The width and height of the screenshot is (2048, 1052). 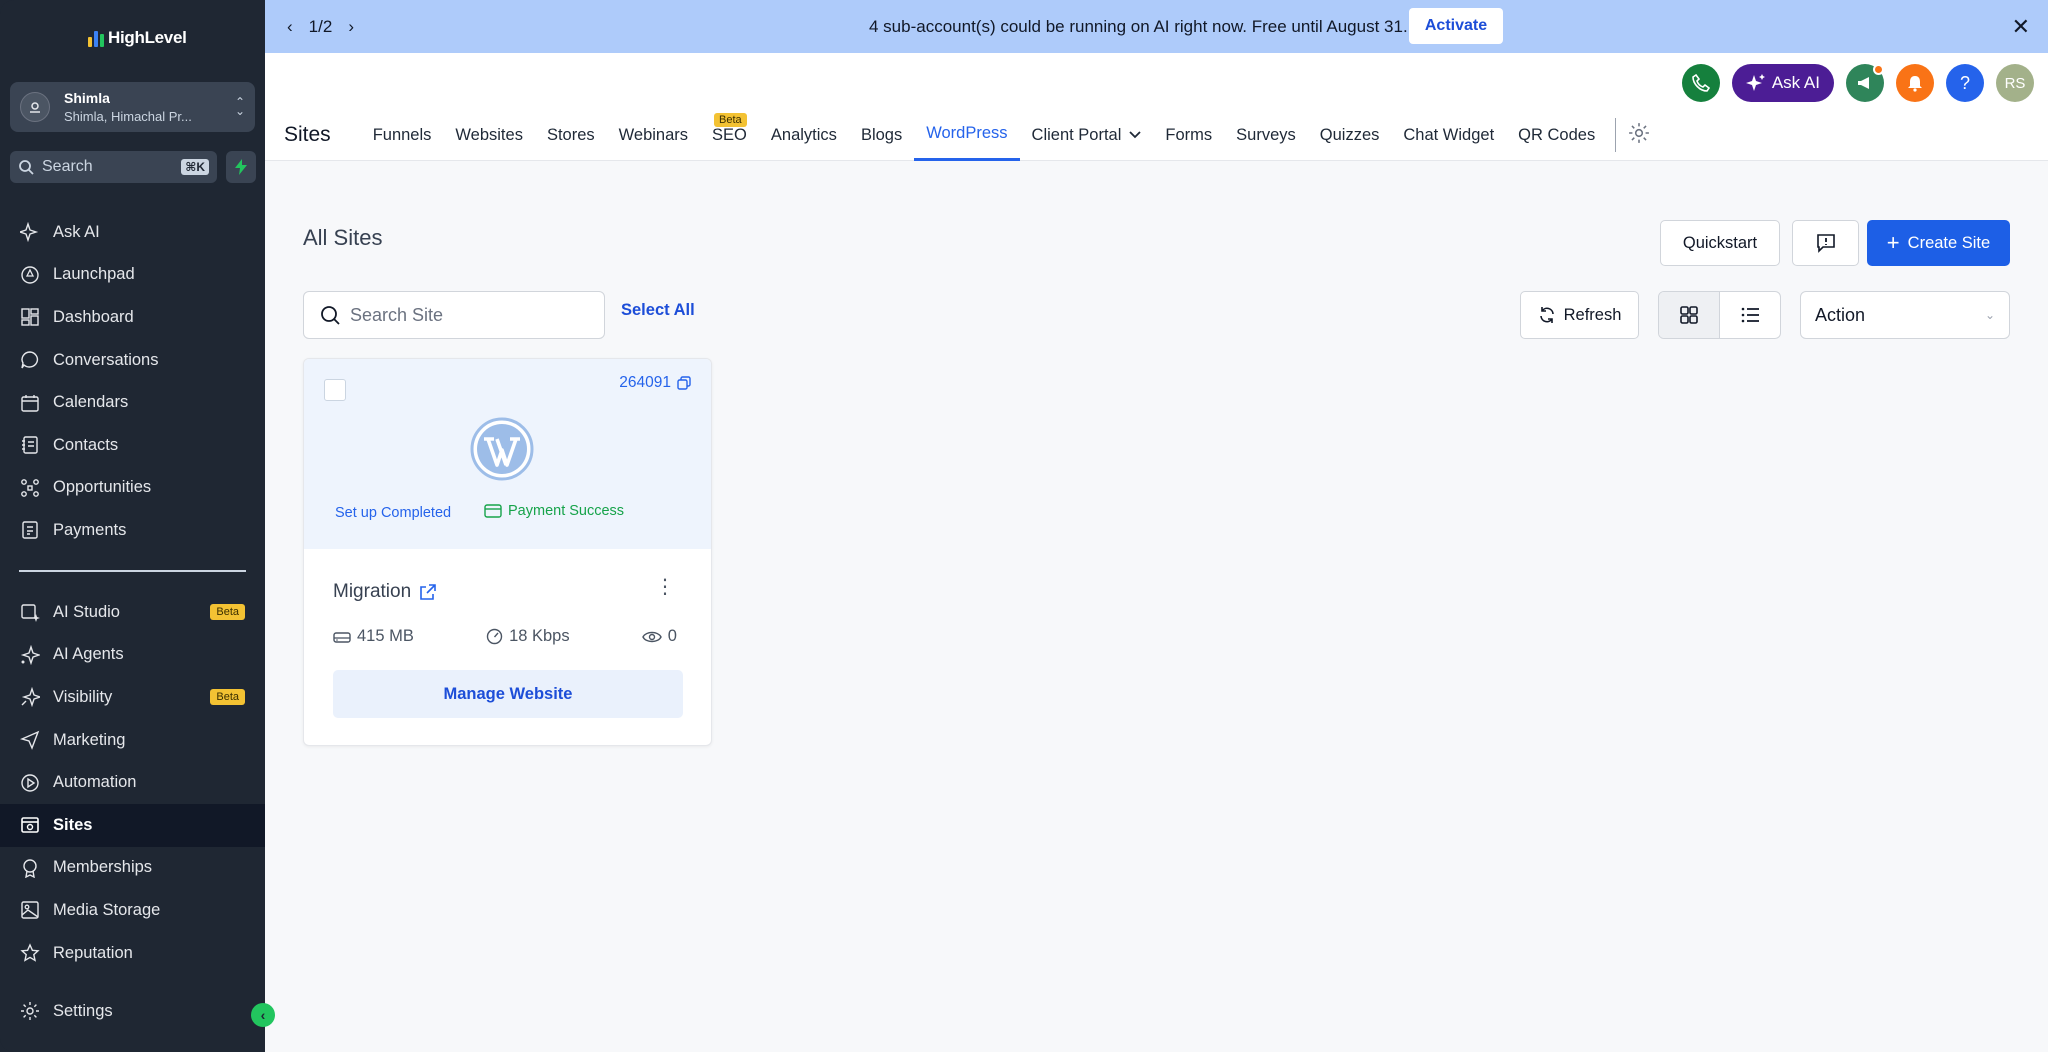 What do you see at coordinates (2021, 27) in the screenshot?
I see `close-icon: ✕` at bounding box center [2021, 27].